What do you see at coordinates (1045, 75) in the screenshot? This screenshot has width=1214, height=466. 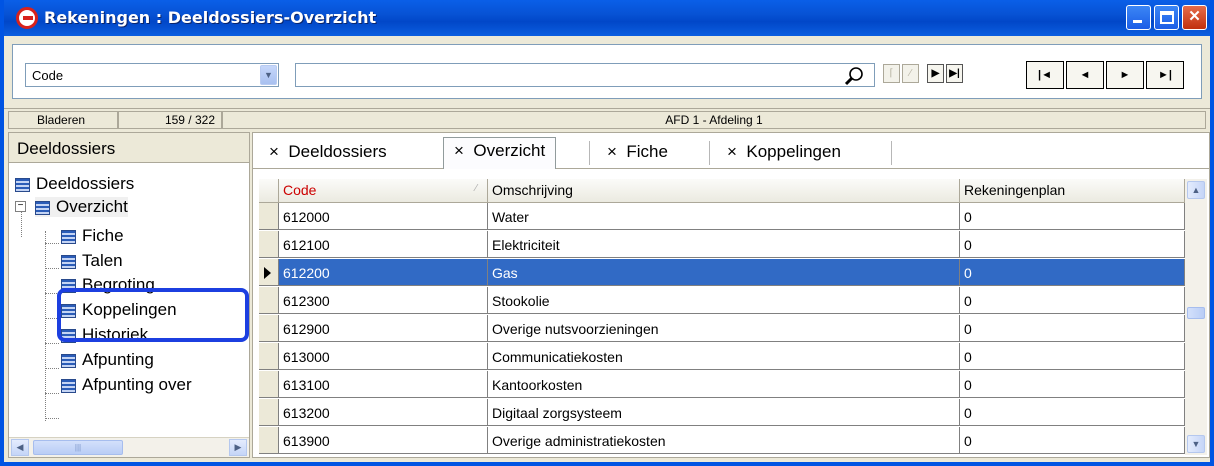 I see `first-record-button: |◄` at bounding box center [1045, 75].